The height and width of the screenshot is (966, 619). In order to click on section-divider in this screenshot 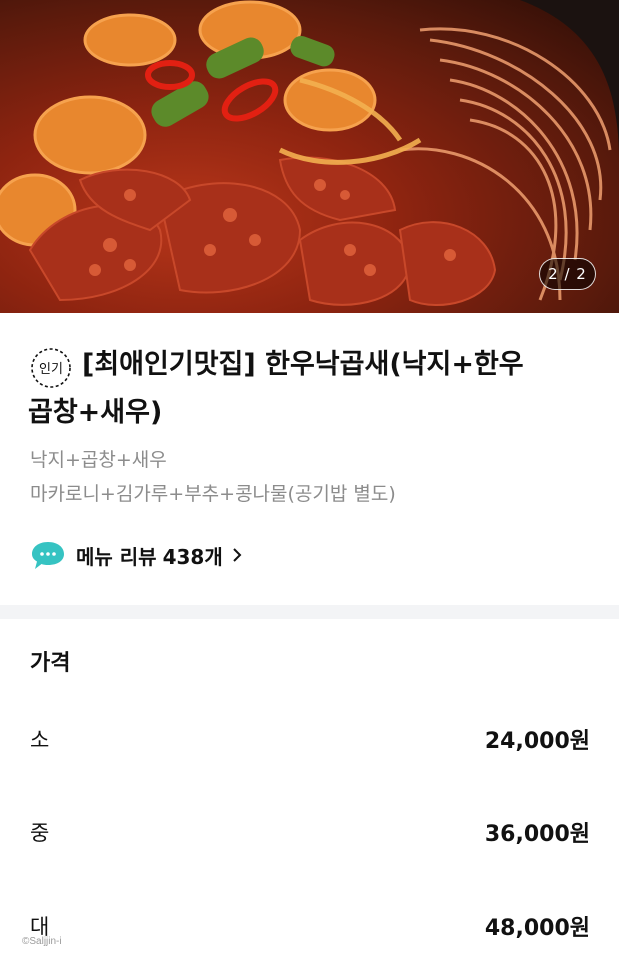, I will do `click(309, 612)`.